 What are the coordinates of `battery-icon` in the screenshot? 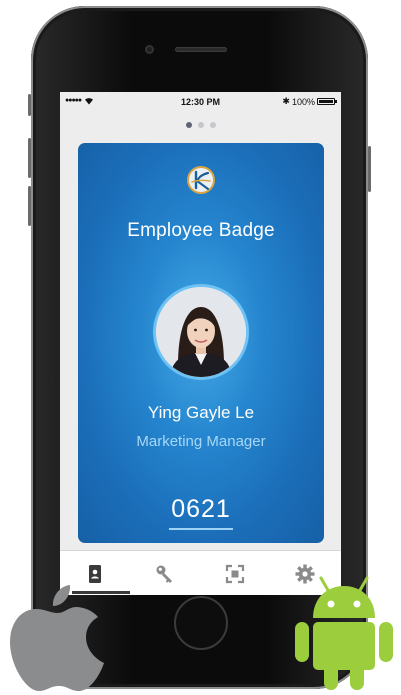 It's located at (327, 101).